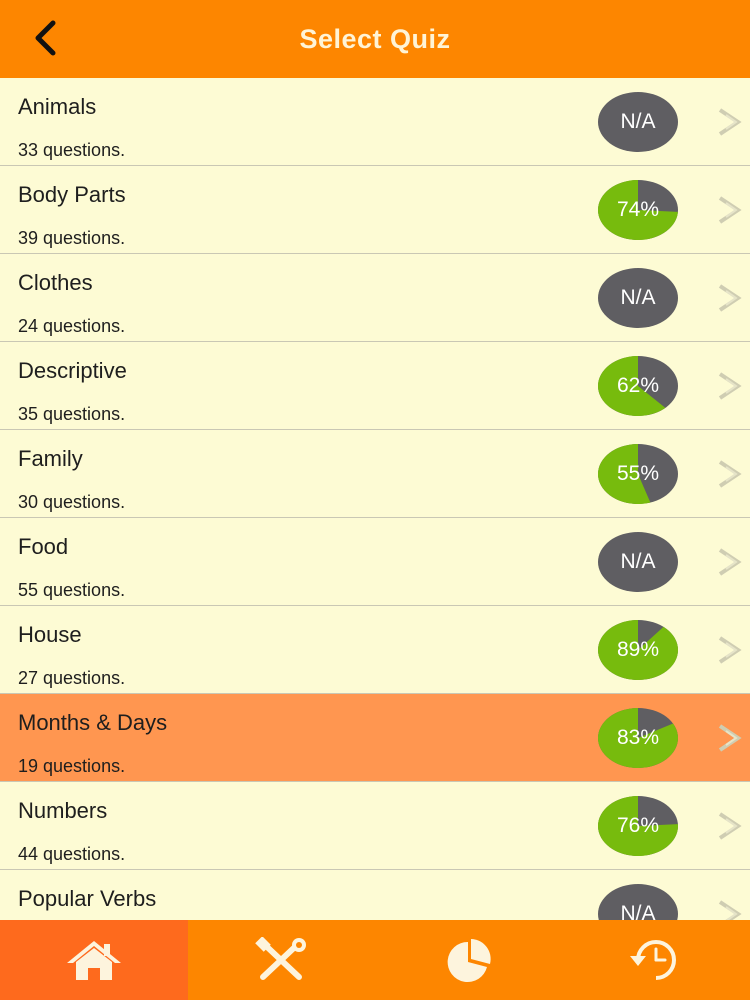  I want to click on tools-icon, so click(281, 958).